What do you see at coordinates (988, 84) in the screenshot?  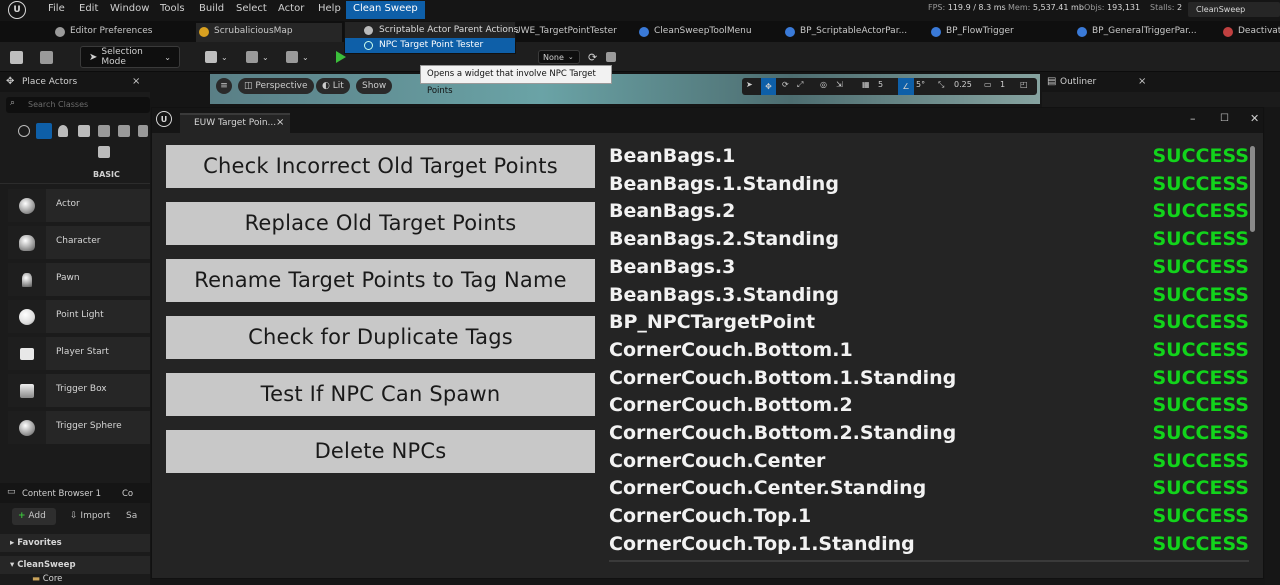 I see `camera-speed-icon: ▭` at bounding box center [988, 84].